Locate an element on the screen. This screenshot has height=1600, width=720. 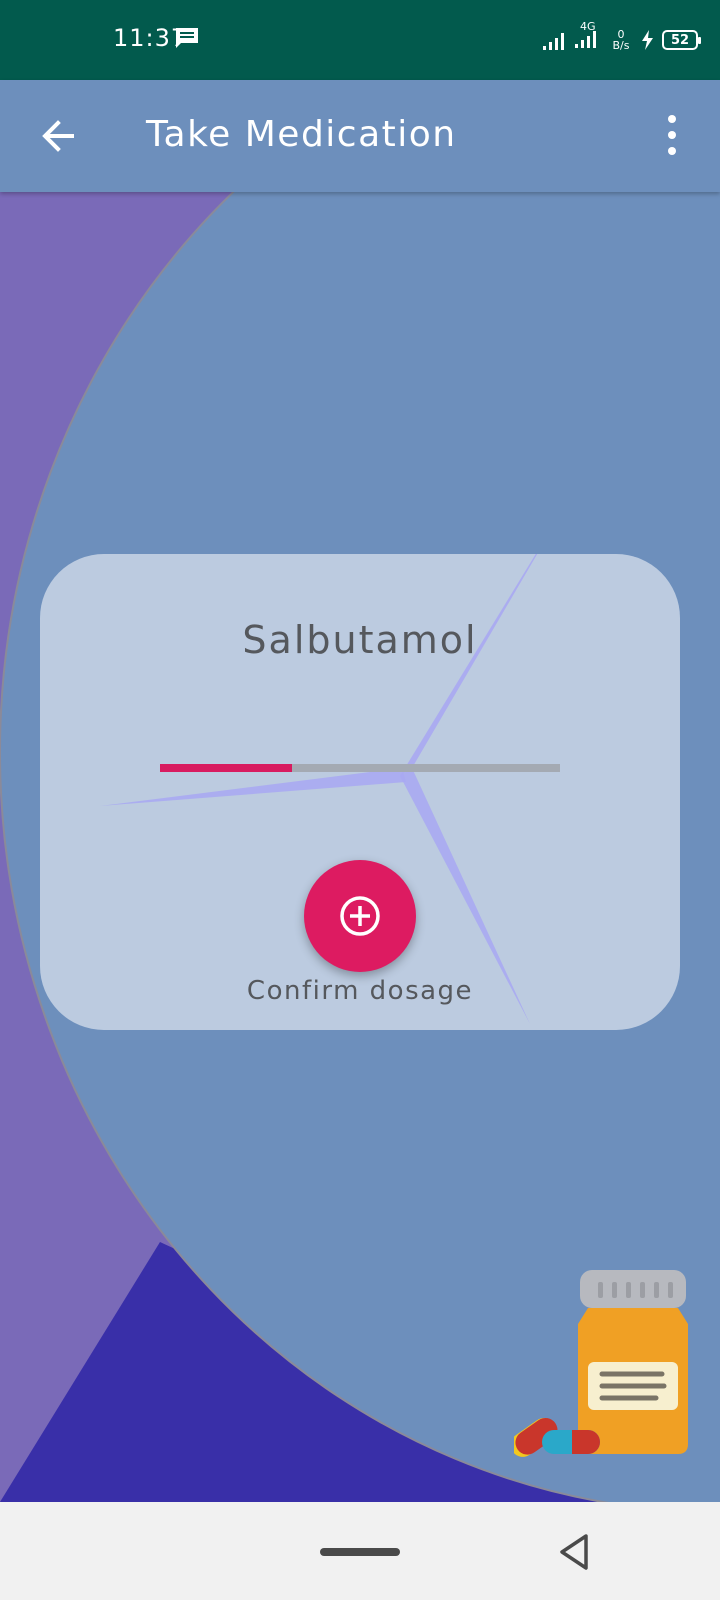
confirm-dosage-button is located at coordinates (360, 916).